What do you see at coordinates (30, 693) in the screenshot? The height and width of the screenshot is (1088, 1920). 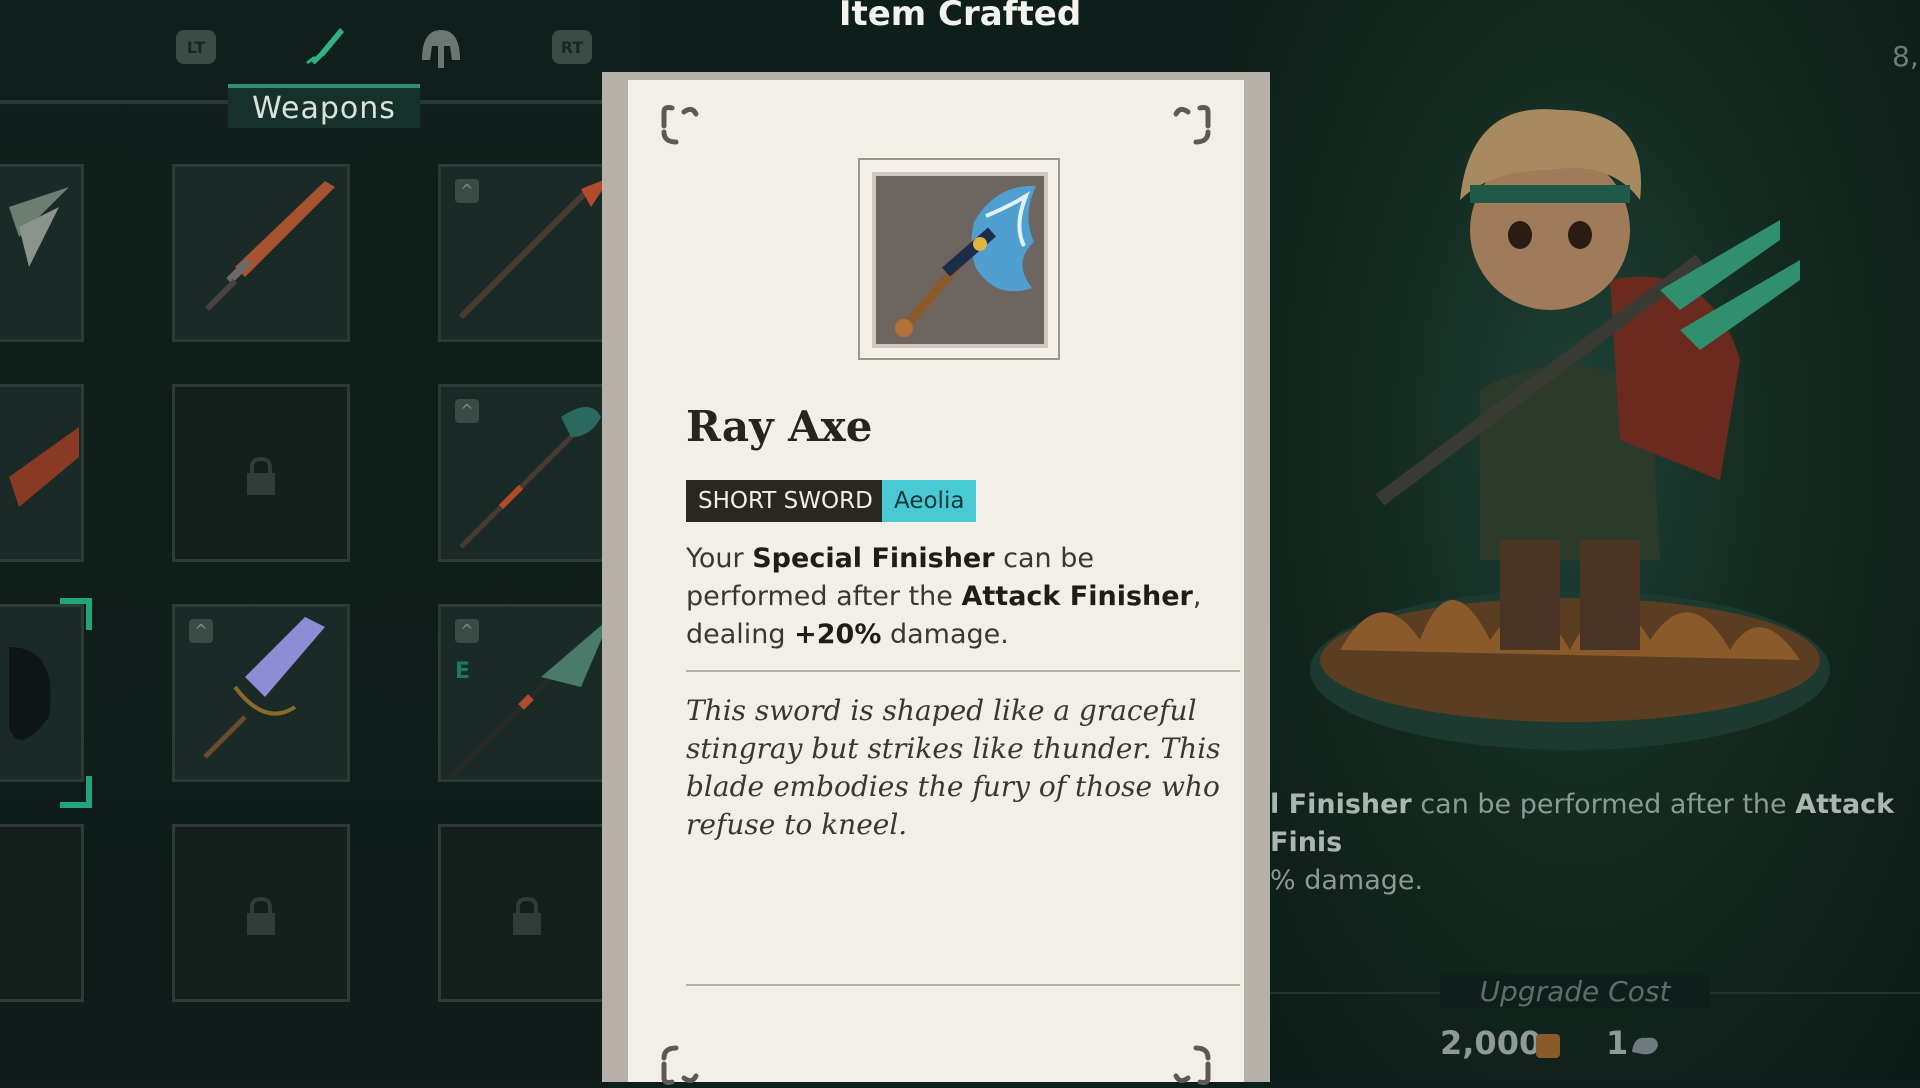 I see `weapon-silhouette` at bounding box center [30, 693].